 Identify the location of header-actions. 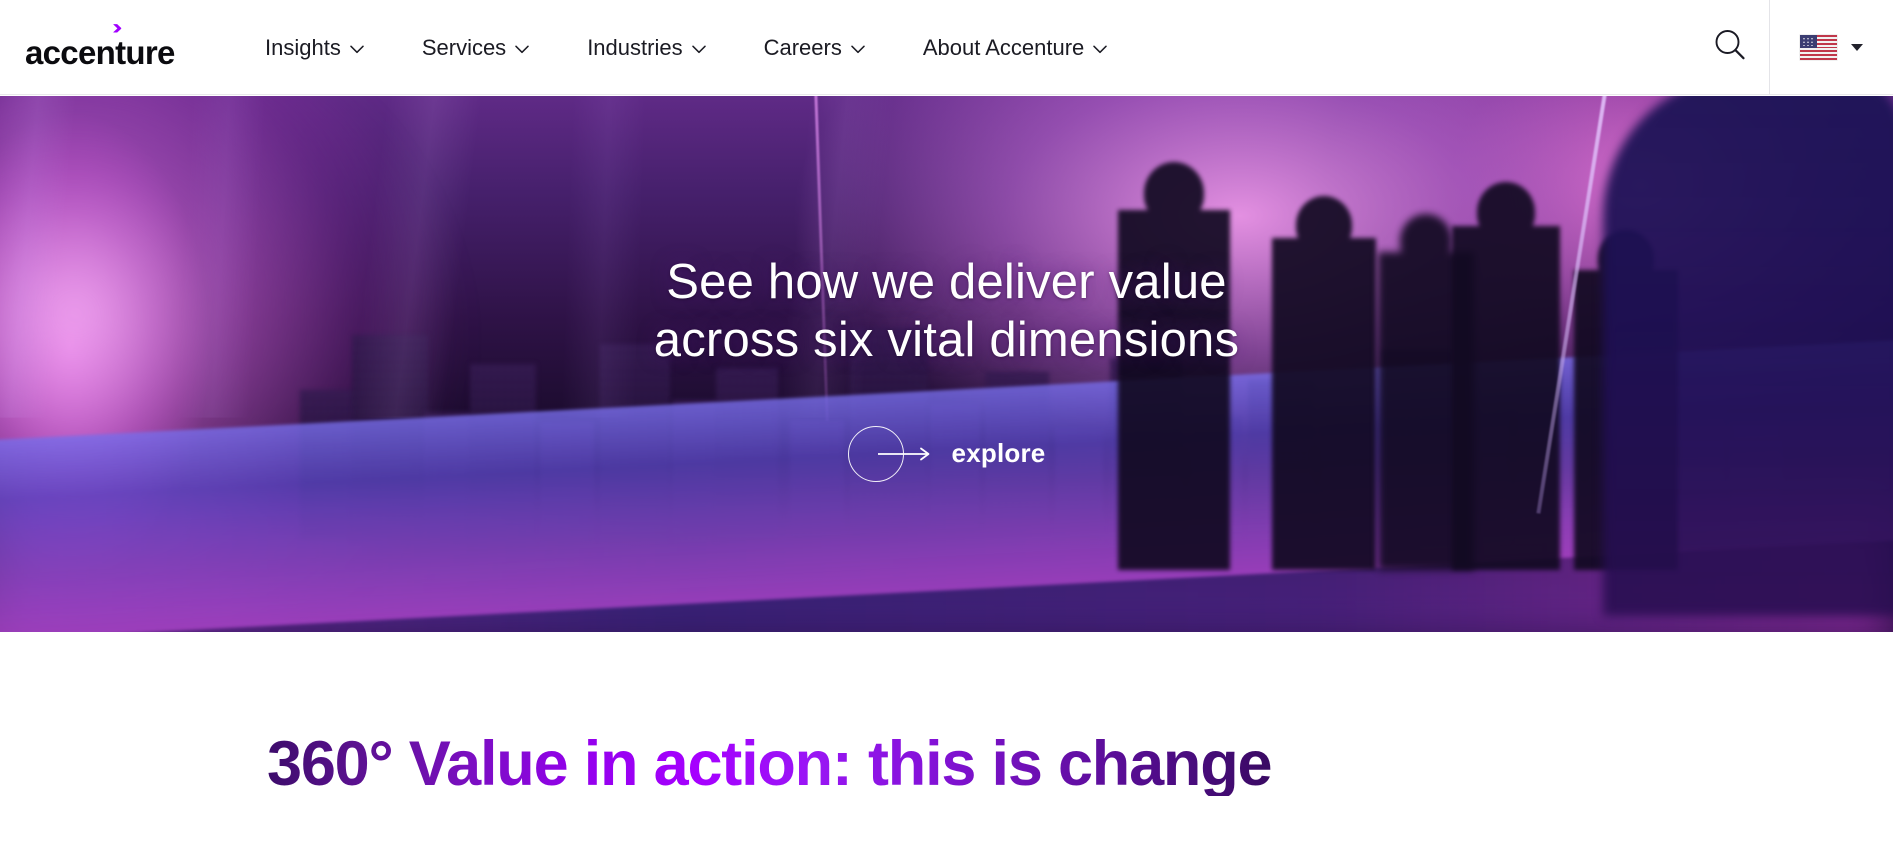
(1792, 47).